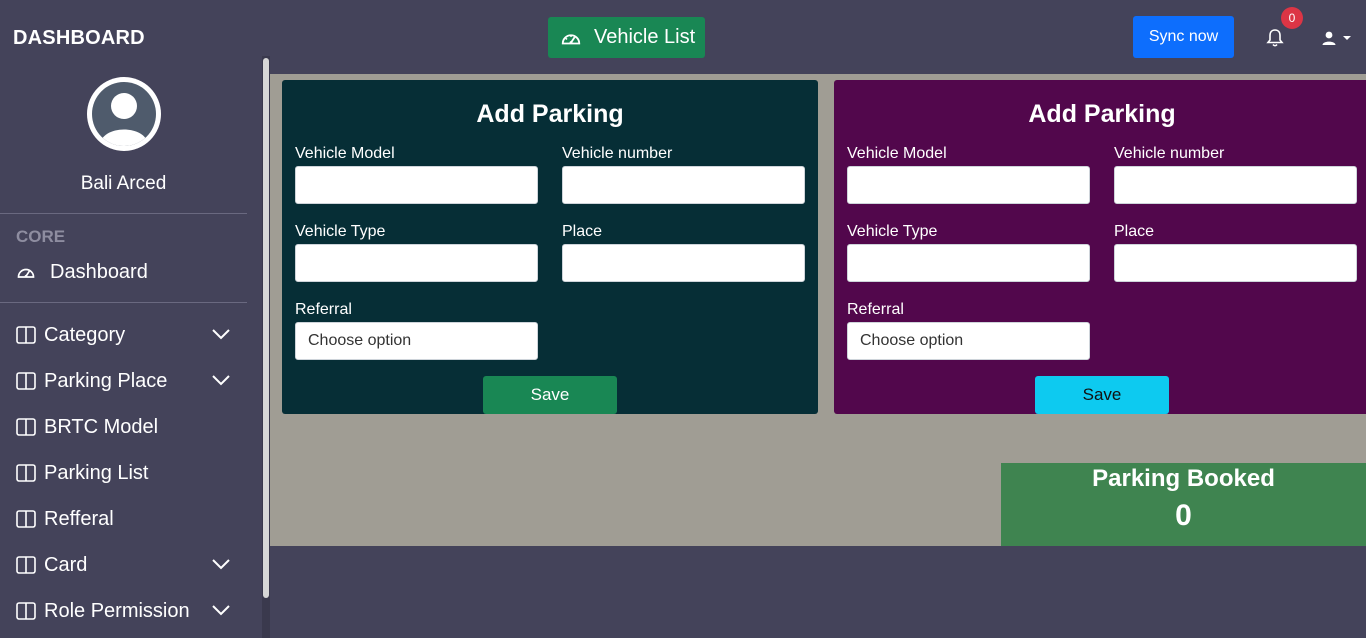  I want to click on sidebar-item-label: Role Permission, so click(117, 610).